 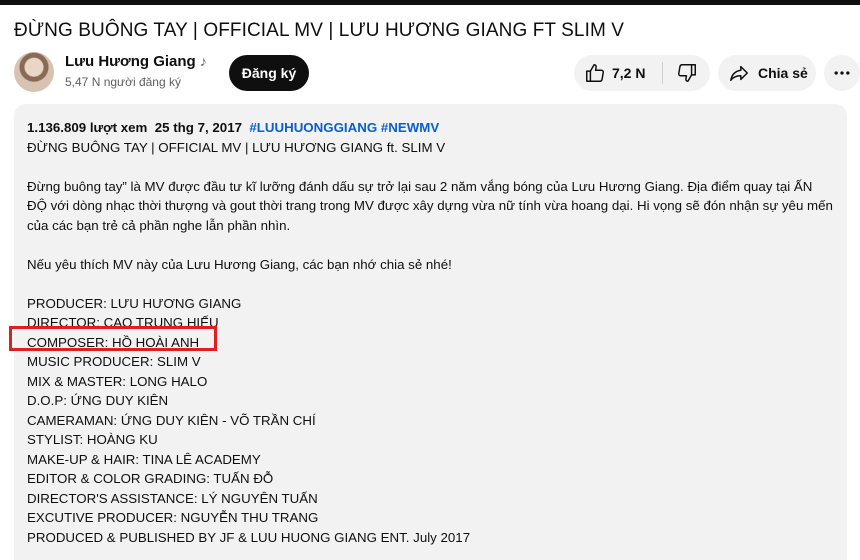 I want to click on like-dislike-group: 7,2 N, so click(x=642, y=73).